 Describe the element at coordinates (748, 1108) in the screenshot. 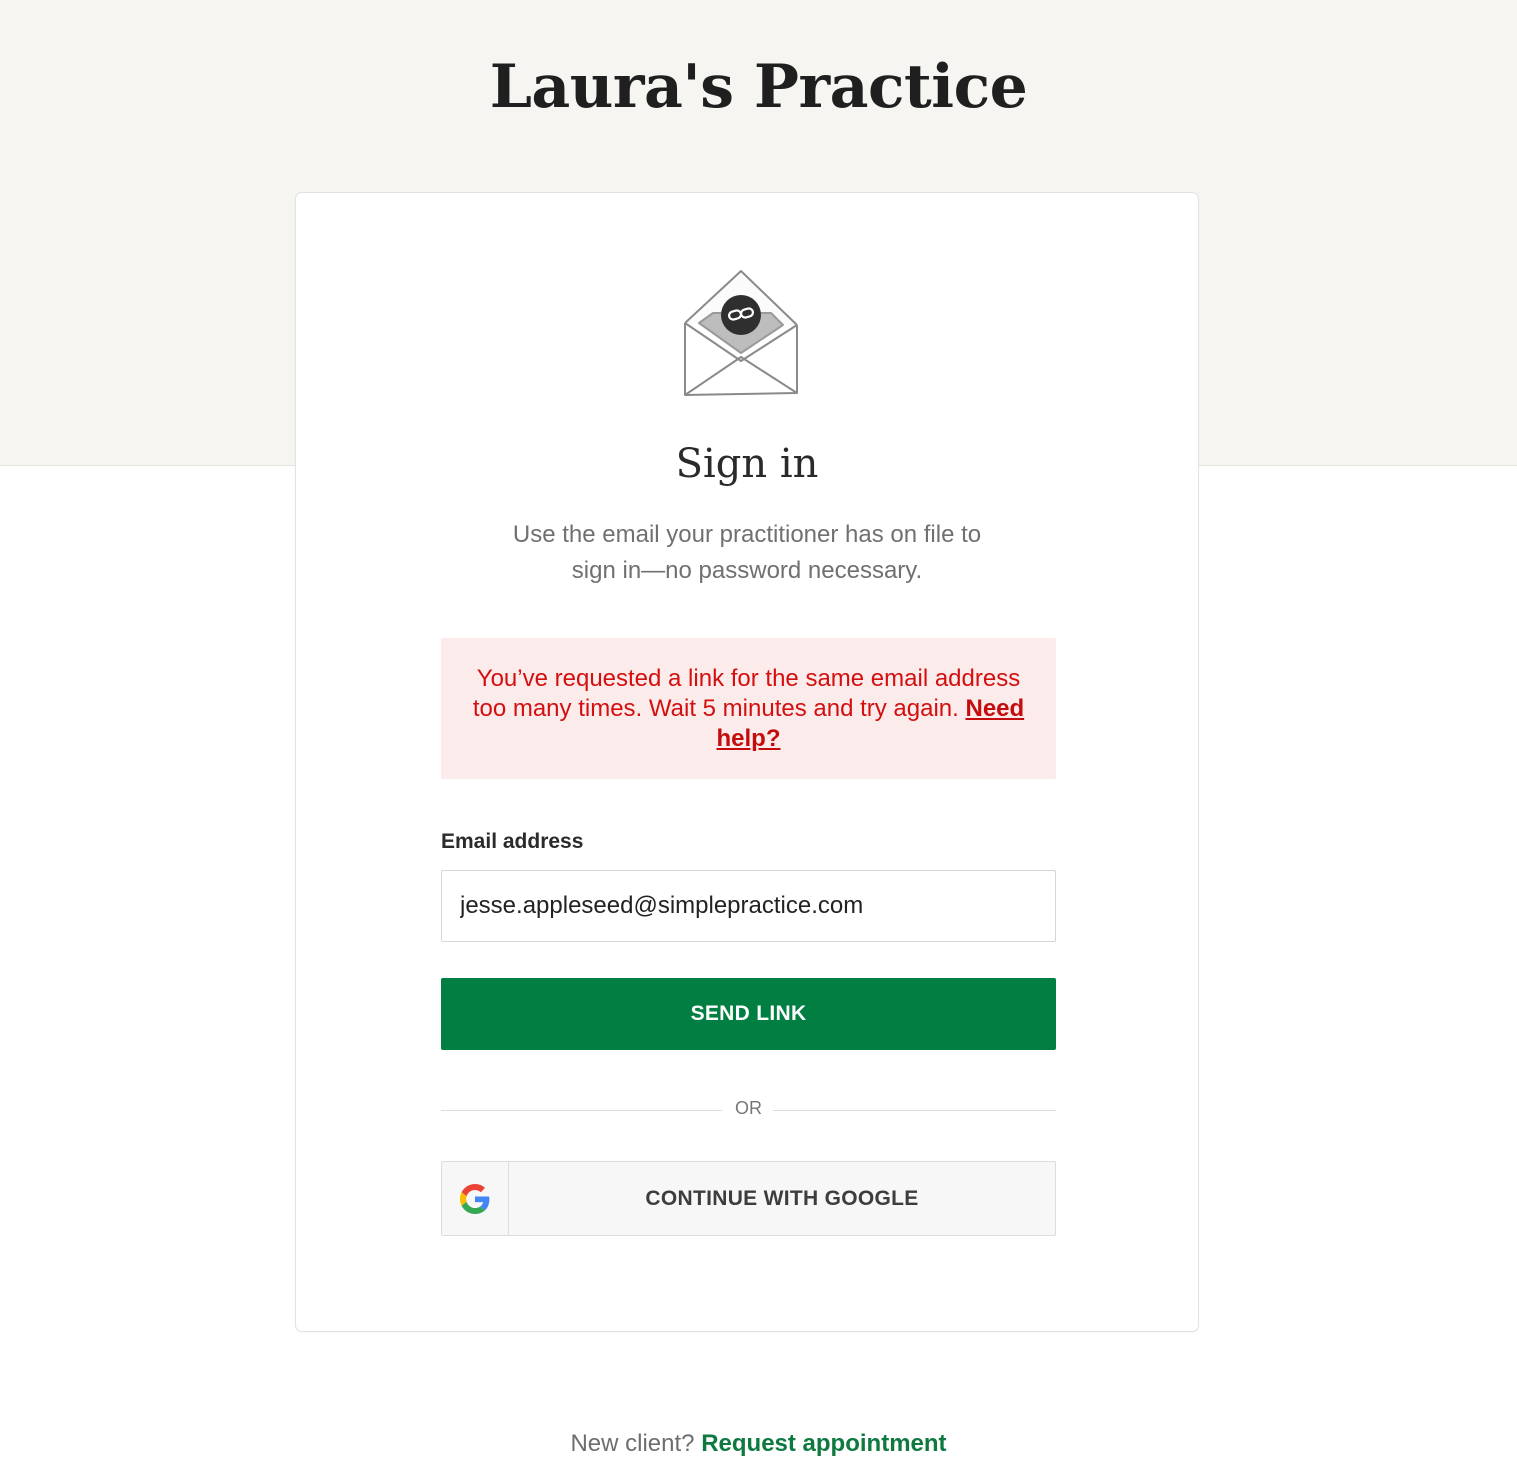

I see `divider-text: OR` at that location.